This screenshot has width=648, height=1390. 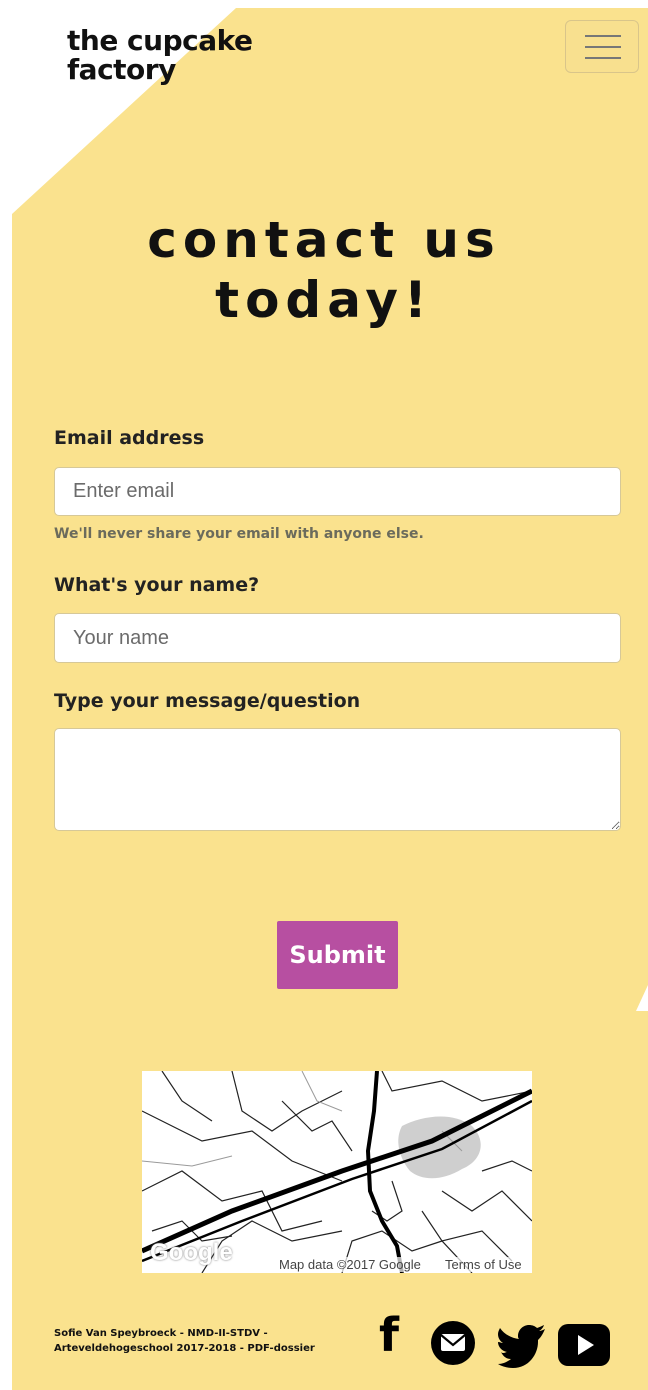 I want to click on google-logo: Google, so click(x=191, y=1252).